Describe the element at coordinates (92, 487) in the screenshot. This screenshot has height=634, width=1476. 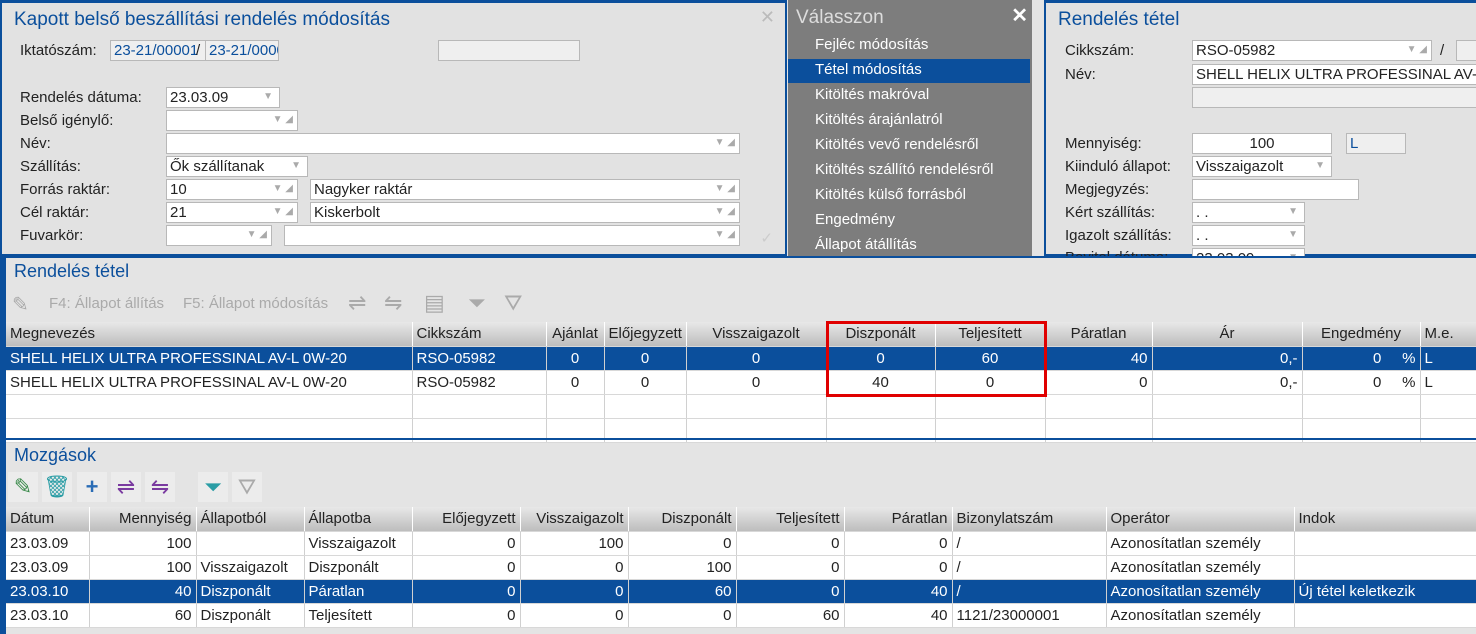
I see `add-icon: +` at that location.